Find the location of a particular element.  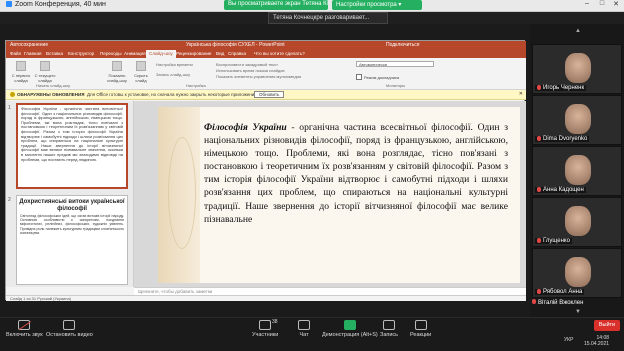

show-media-controls: Показать элементы управления мультимедиа is located at coordinates (258, 76).